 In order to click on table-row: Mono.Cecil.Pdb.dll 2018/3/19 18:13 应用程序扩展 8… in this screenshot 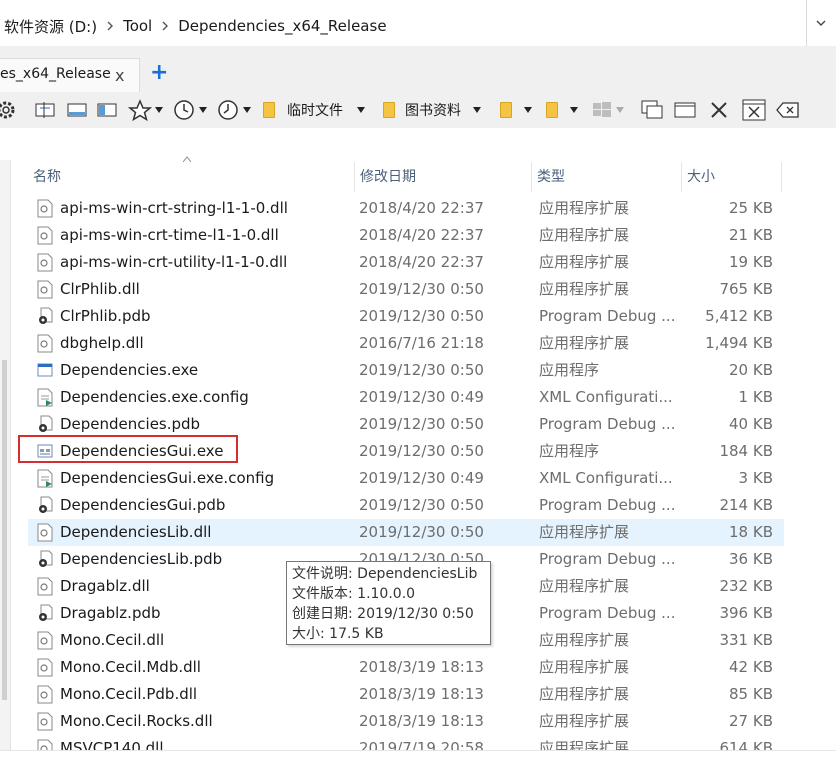, I will do `click(406, 694)`.